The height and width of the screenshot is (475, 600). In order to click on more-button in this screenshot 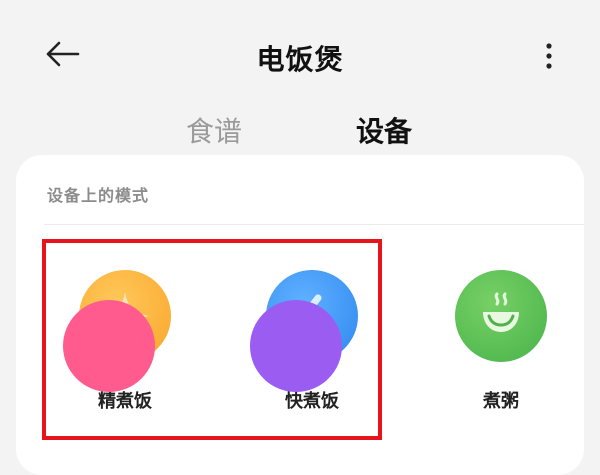, I will do `click(549, 56)`.